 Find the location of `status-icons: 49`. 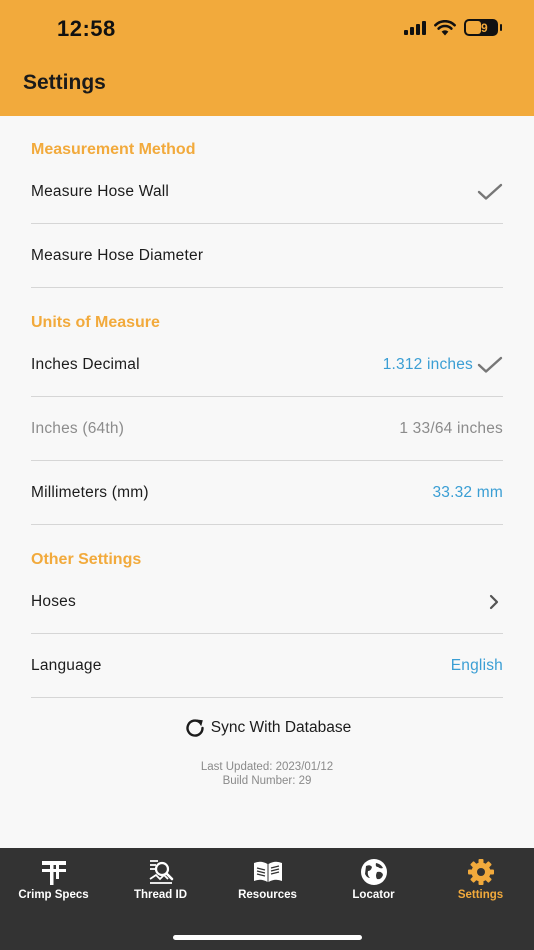

status-icons: 49 is located at coordinates (453, 27).